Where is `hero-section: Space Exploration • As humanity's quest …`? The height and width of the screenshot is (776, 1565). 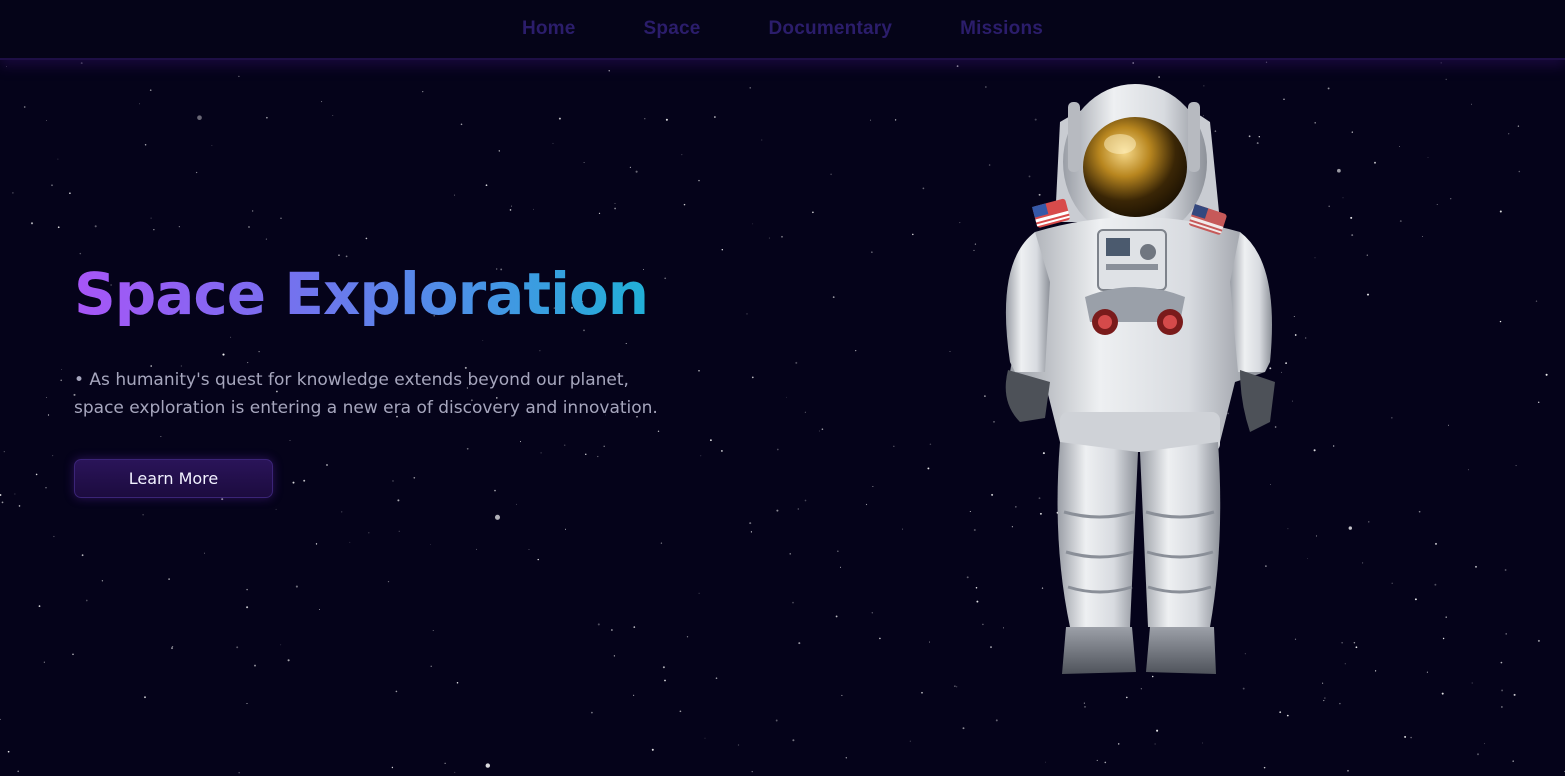
hero-section: Space Exploration • As humanity's quest … is located at coordinates (384, 378).